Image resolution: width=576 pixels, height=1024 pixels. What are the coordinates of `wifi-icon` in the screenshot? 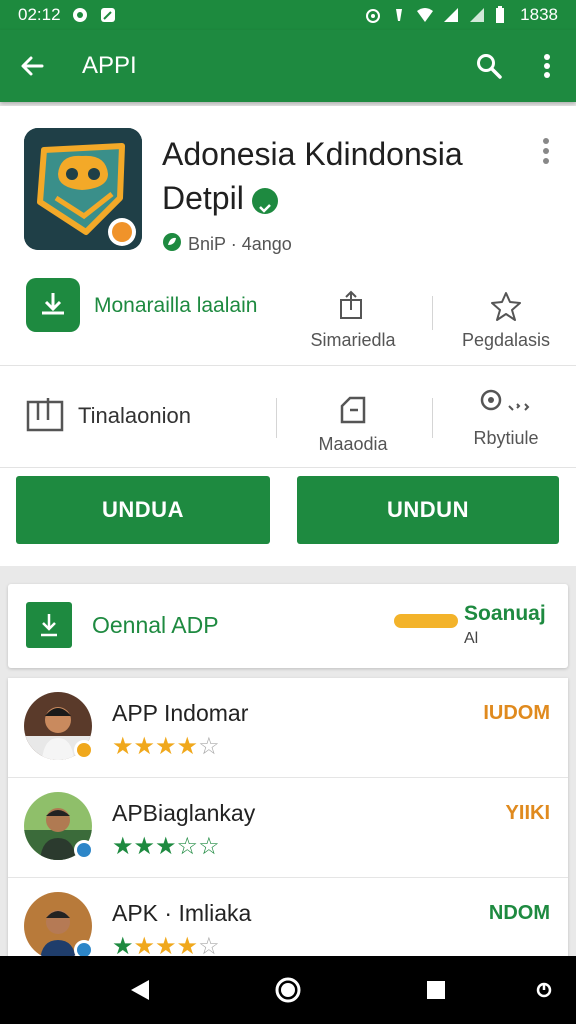 It's located at (425, 15).